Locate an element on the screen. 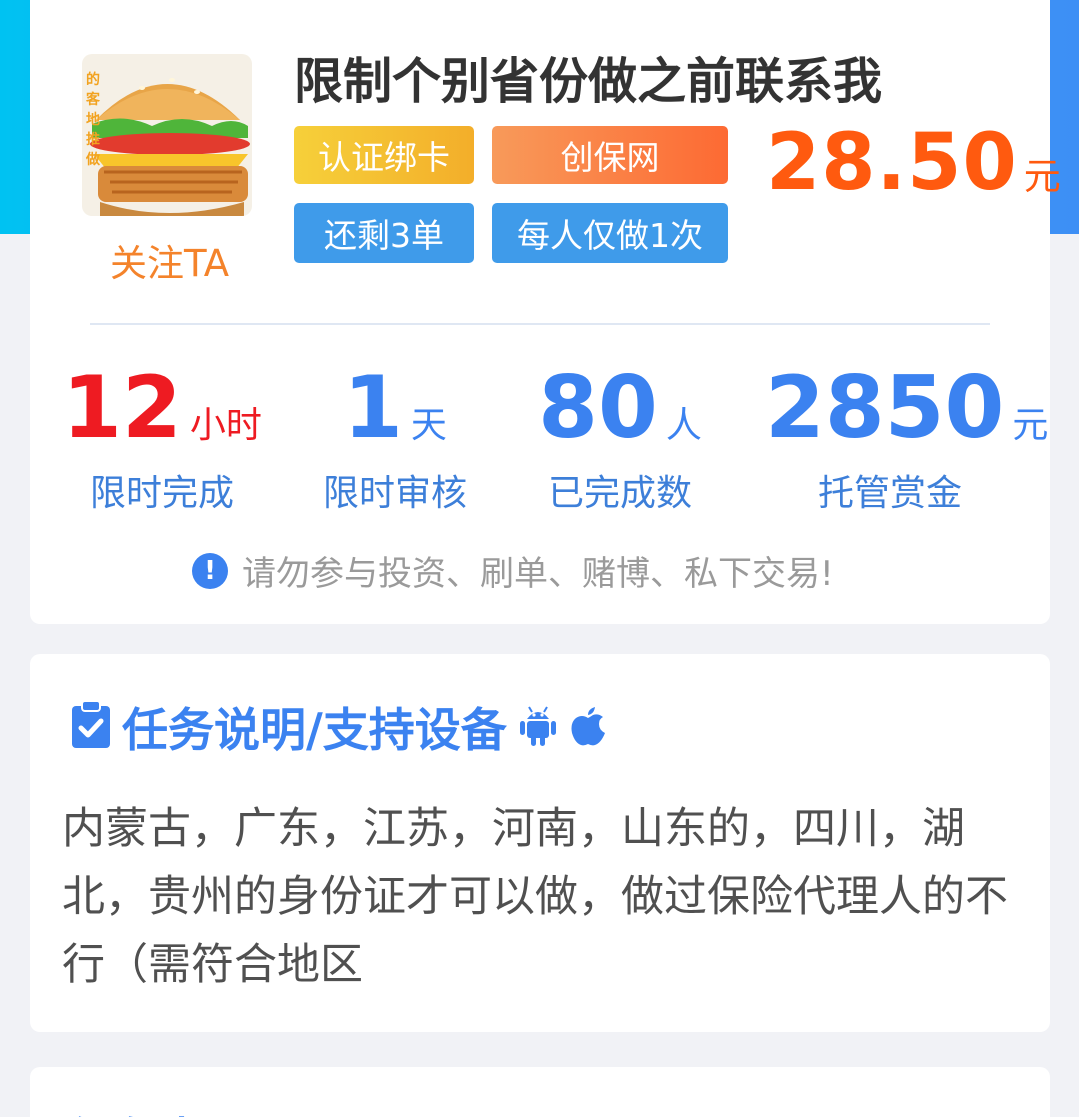 The width and height of the screenshot is (1079, 1117). tag-verify-card: 认证绑卡 is located at coordinates (384, 155).